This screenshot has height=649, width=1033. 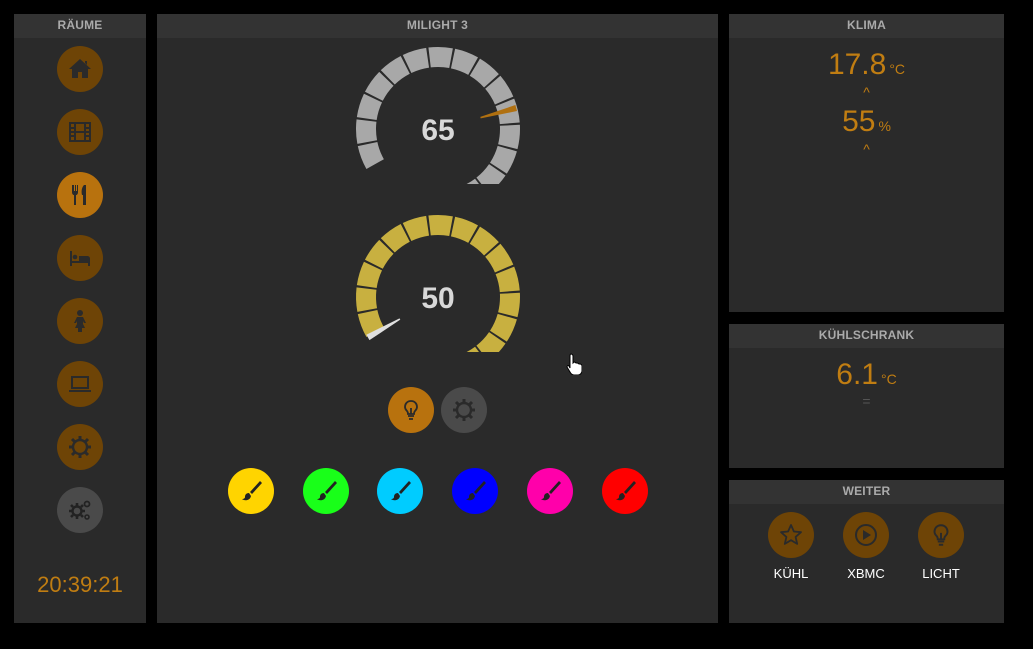 I want to click on effect-mode-button, so click(x=464, y=410).